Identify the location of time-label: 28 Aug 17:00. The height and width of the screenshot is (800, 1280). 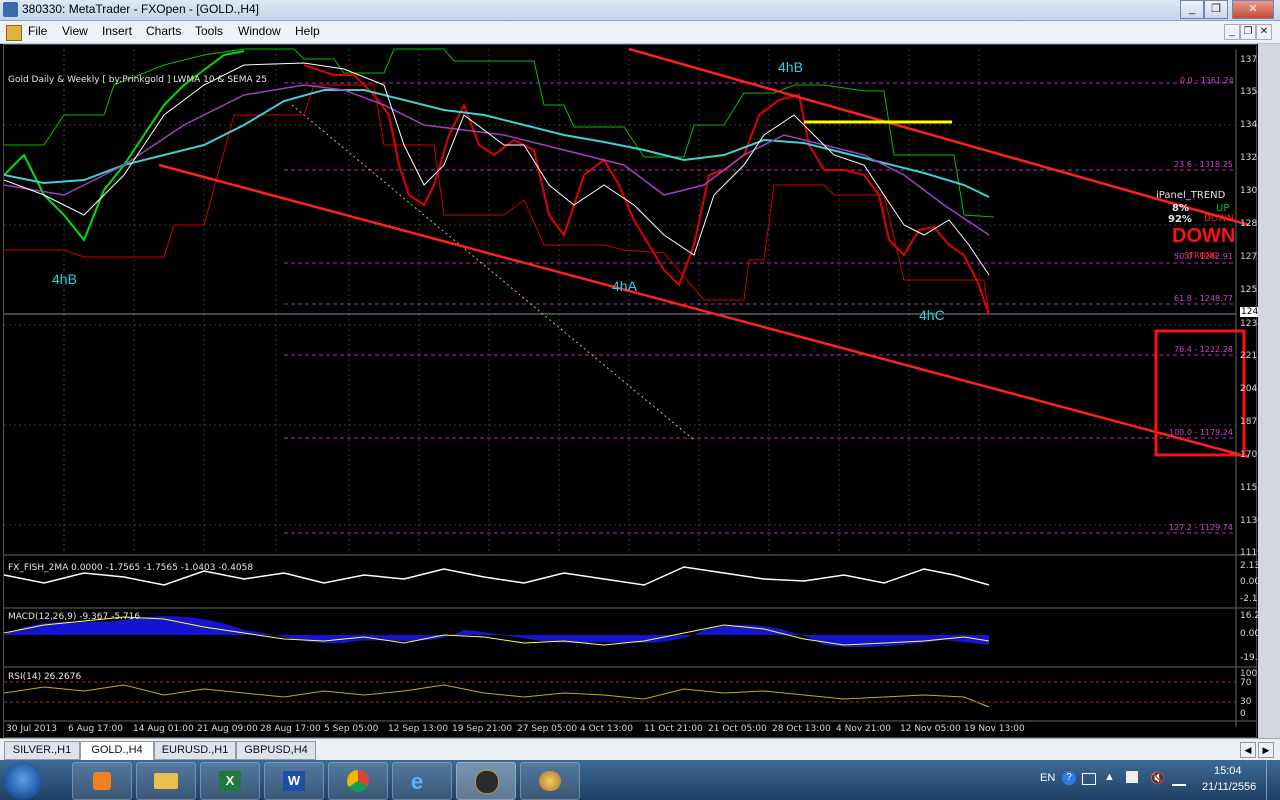
(290, 729).